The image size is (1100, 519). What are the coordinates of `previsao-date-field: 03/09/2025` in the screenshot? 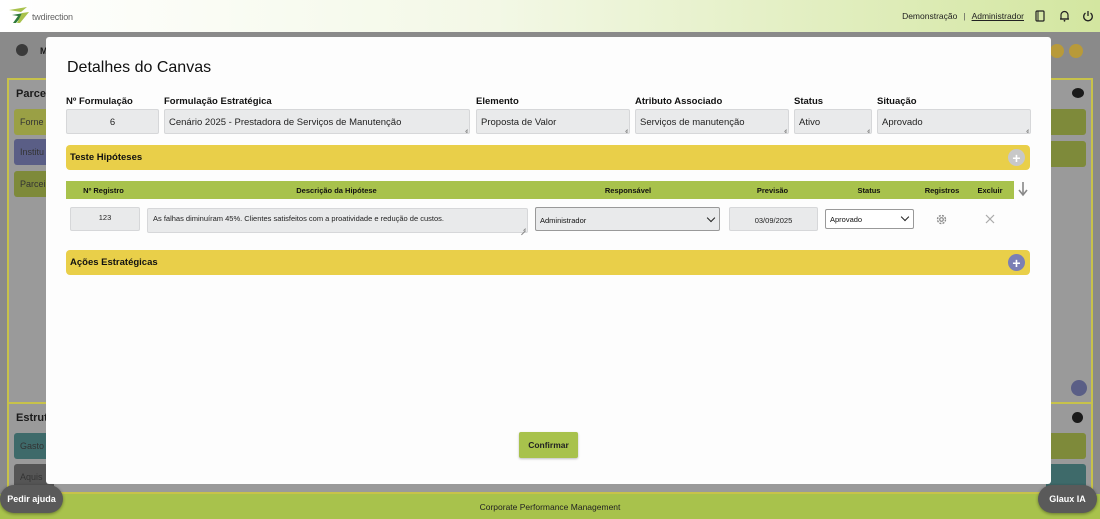 It's located at (773, 219).